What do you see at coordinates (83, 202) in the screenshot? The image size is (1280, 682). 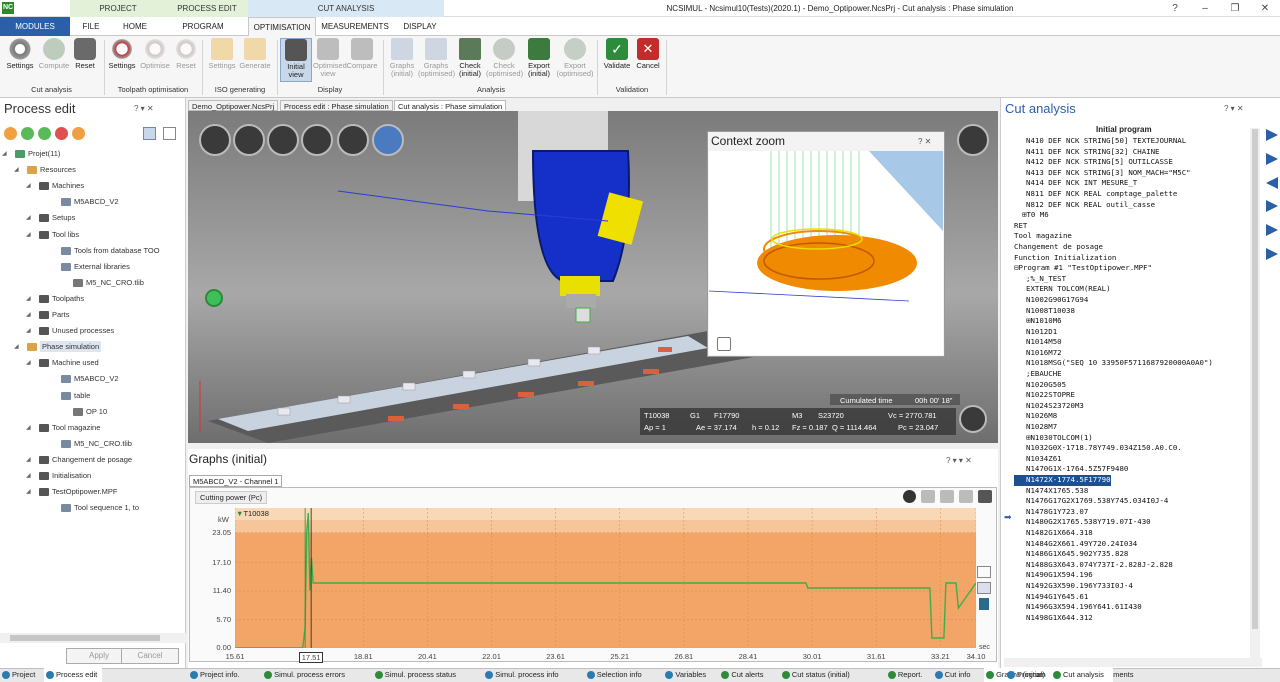 I see `tree-item: M5ABCD_V2` at bounding box center [83, 202].